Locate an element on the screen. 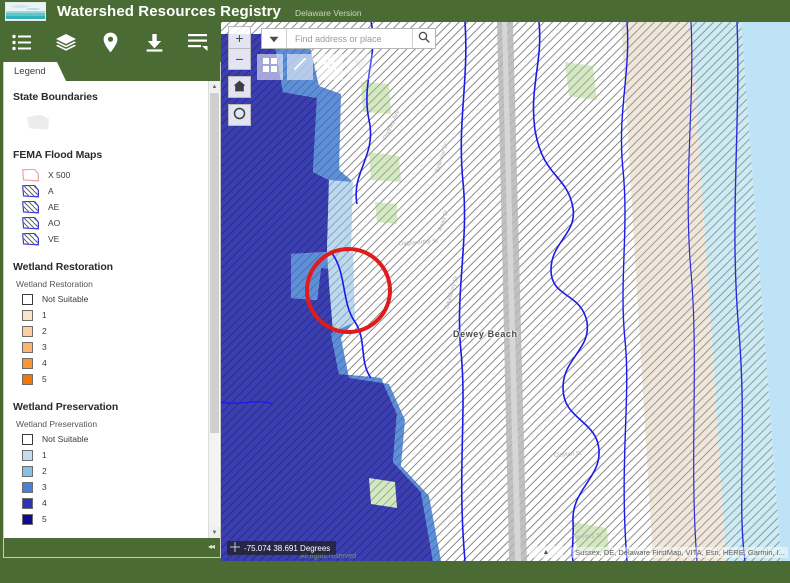 The width and height of the screenshot is (790, 583). state-boundary-swatch is located at coordinates (38, 122).